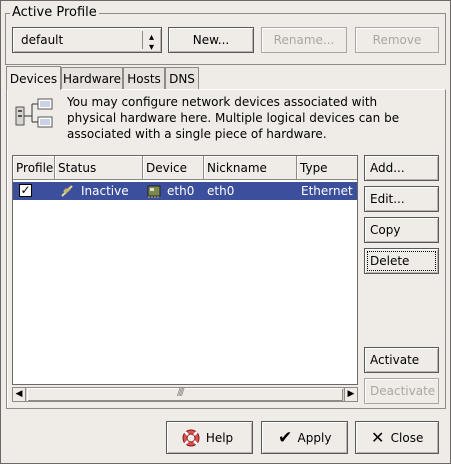  I want to click on horizontal-scrollbar: ◀ //// ▶, so click(185, 394).